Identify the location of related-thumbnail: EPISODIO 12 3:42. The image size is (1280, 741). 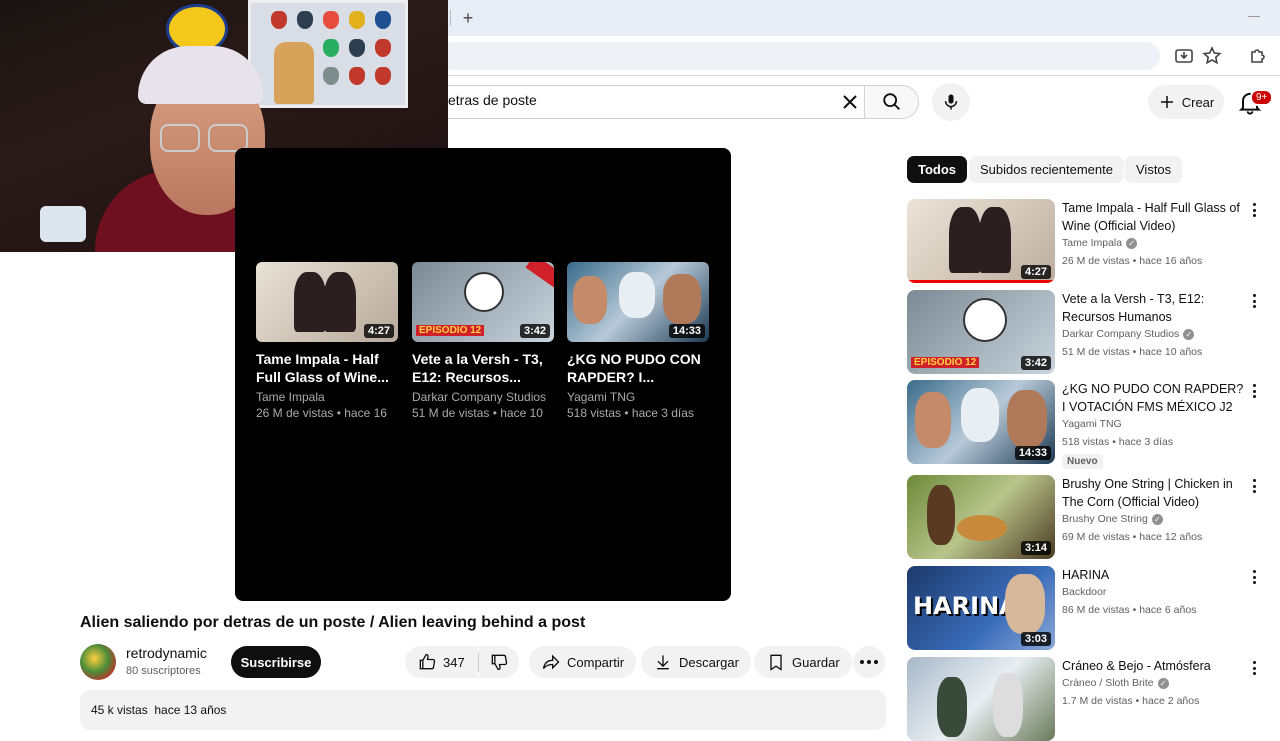
(981, 332).